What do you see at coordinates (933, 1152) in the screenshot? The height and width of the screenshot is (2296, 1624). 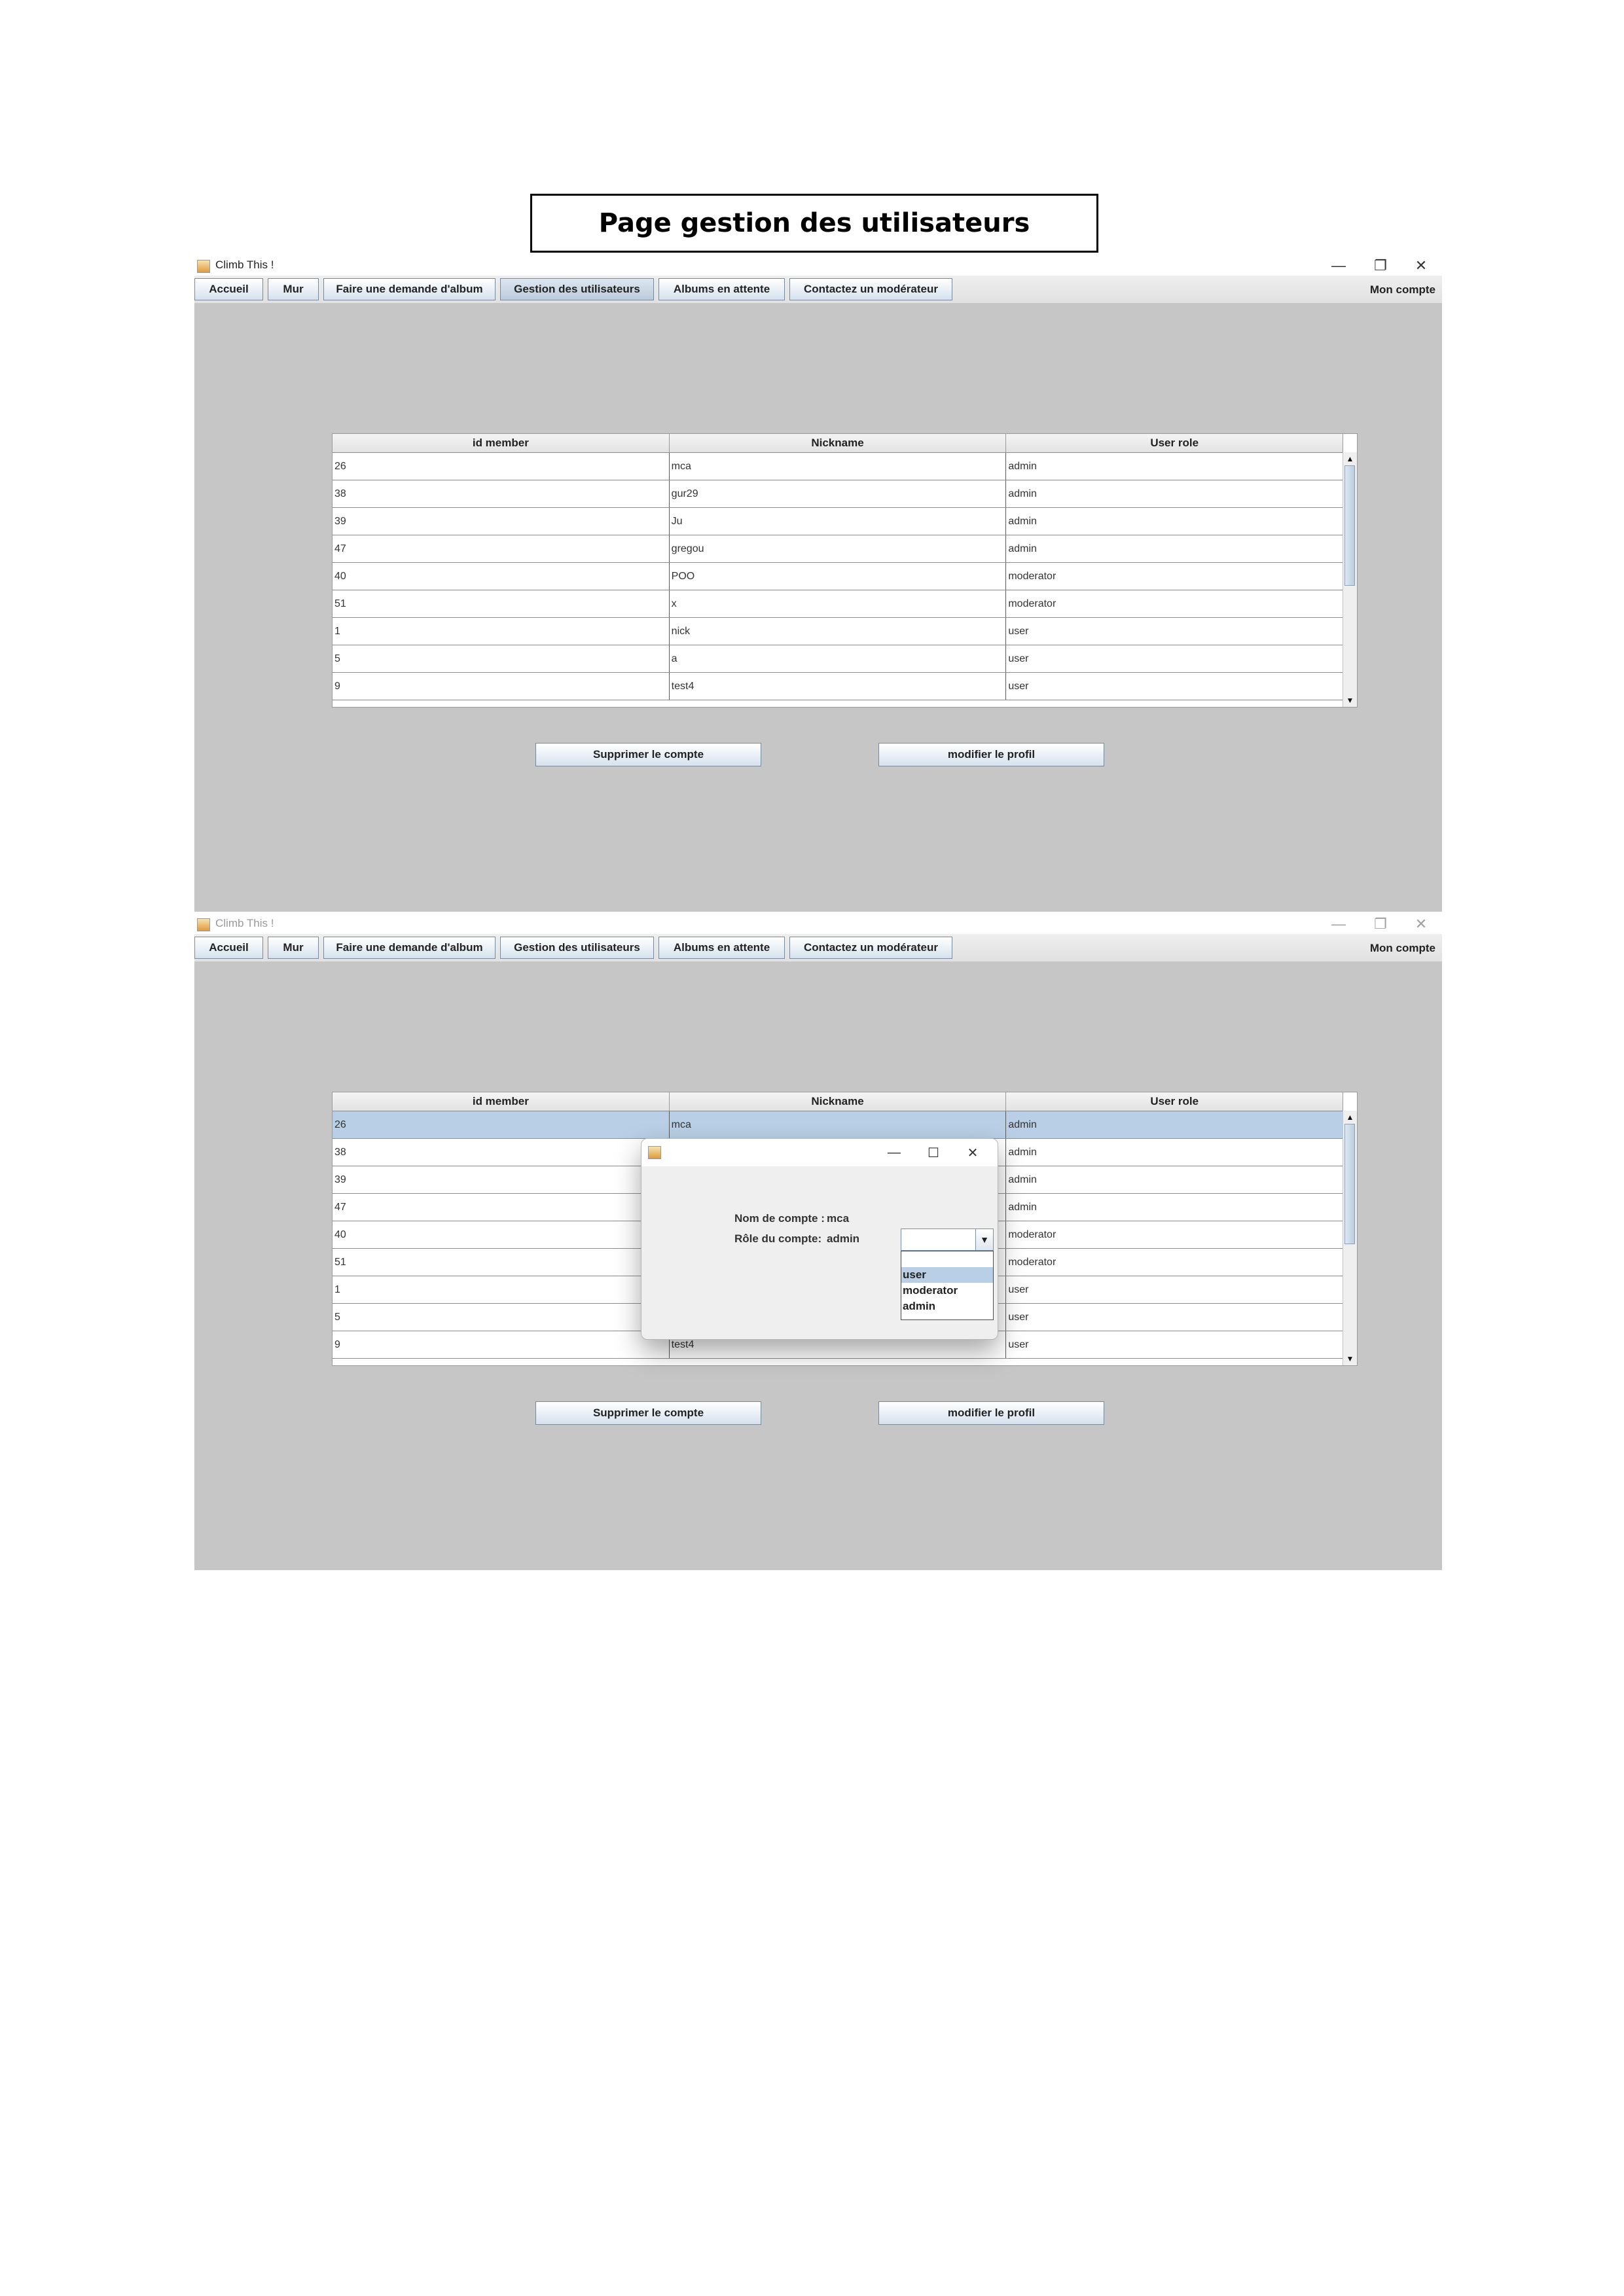 I see `maximize-icon: ☐` at bounding box center [933, 1152].